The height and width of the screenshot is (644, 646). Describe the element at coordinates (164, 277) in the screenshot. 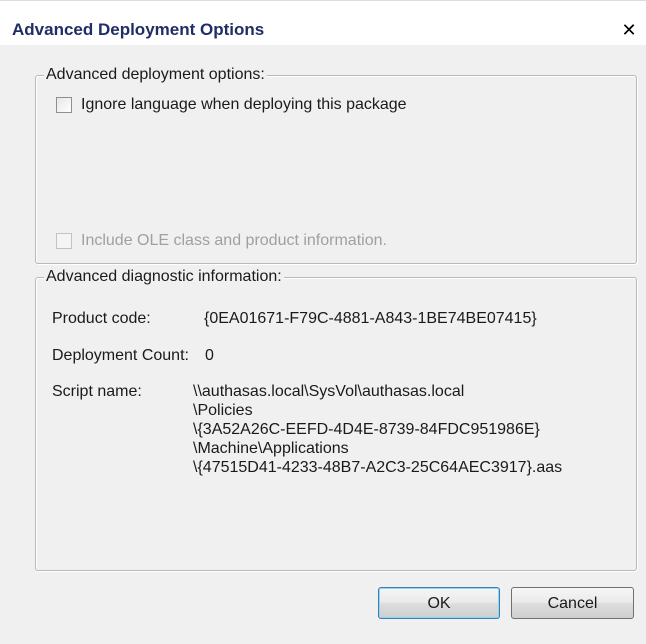

I see `diagnostic-info-group-label: Advanced diagnostic information:` at that location.